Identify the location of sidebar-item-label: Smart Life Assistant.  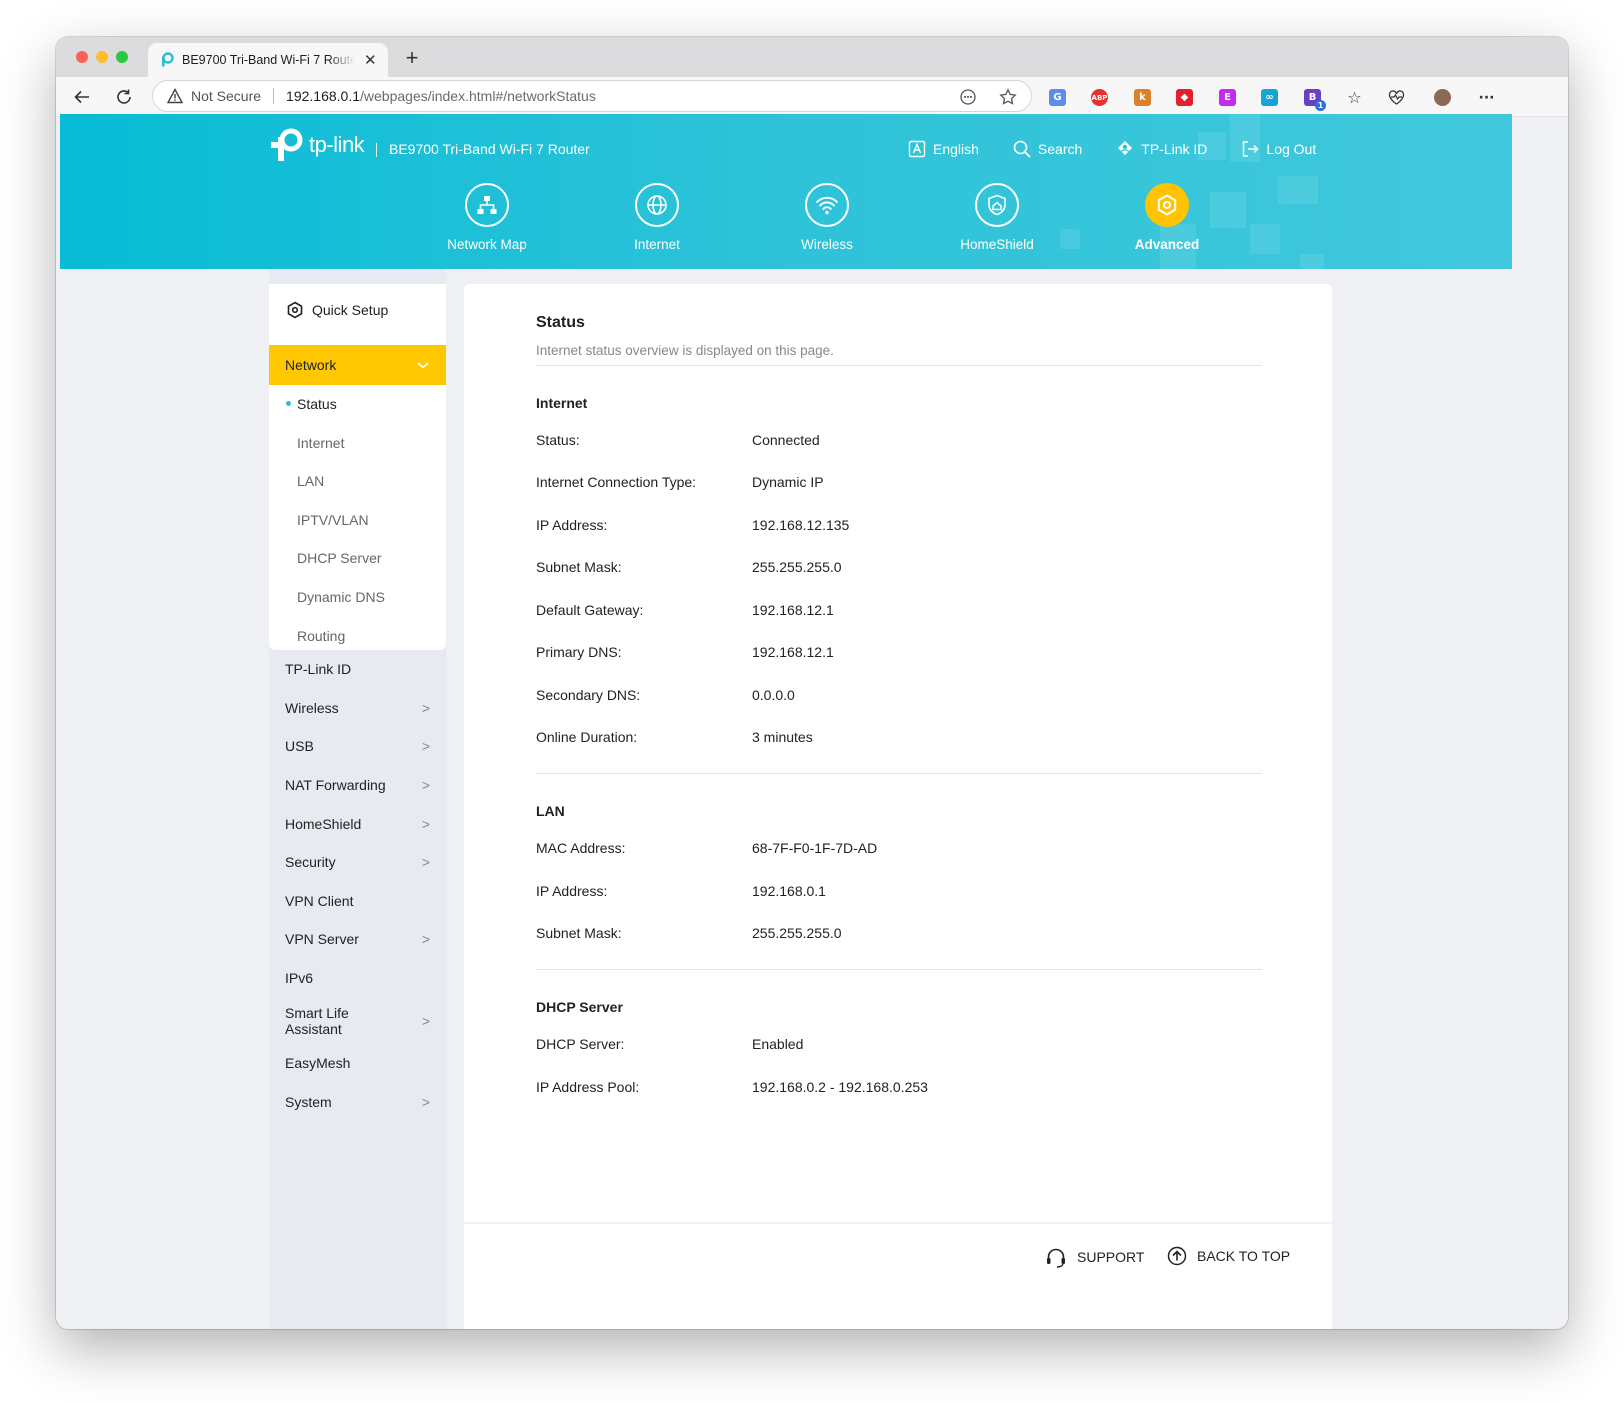
(317, 1021).